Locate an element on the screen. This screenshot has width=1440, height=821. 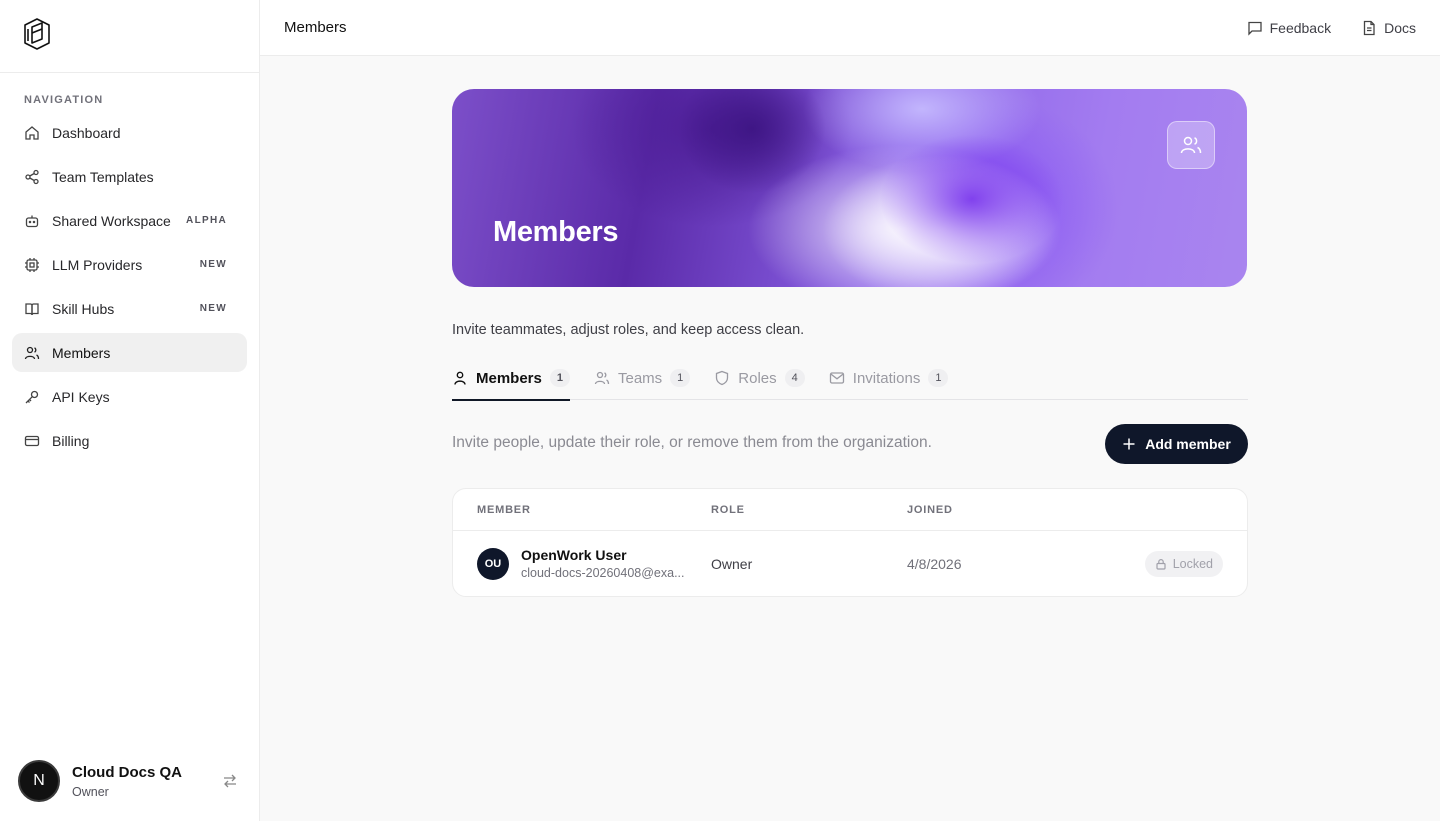
tab-label: Teams is located at coordinates (640, 378).